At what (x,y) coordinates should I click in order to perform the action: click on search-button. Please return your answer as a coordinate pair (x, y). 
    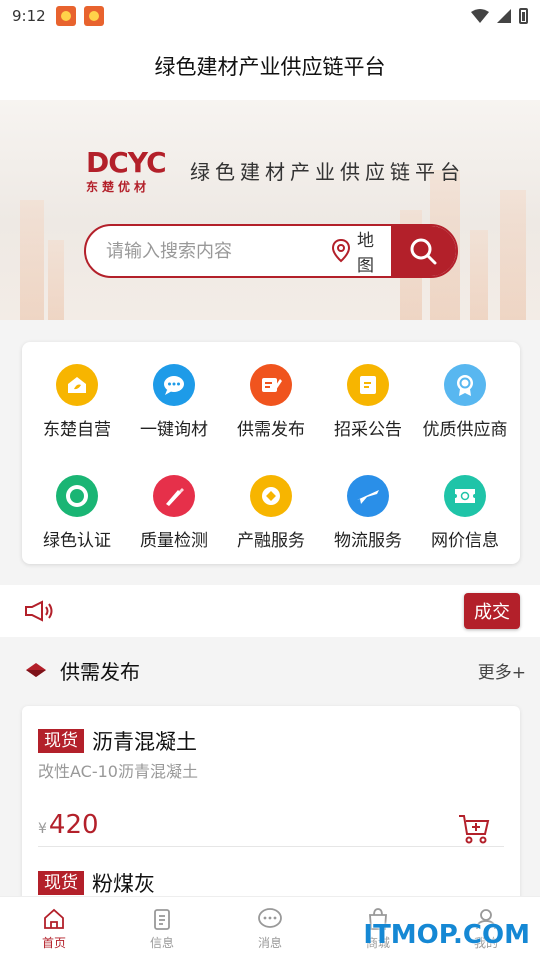
    Looking at the image, I should click on (423, 251).